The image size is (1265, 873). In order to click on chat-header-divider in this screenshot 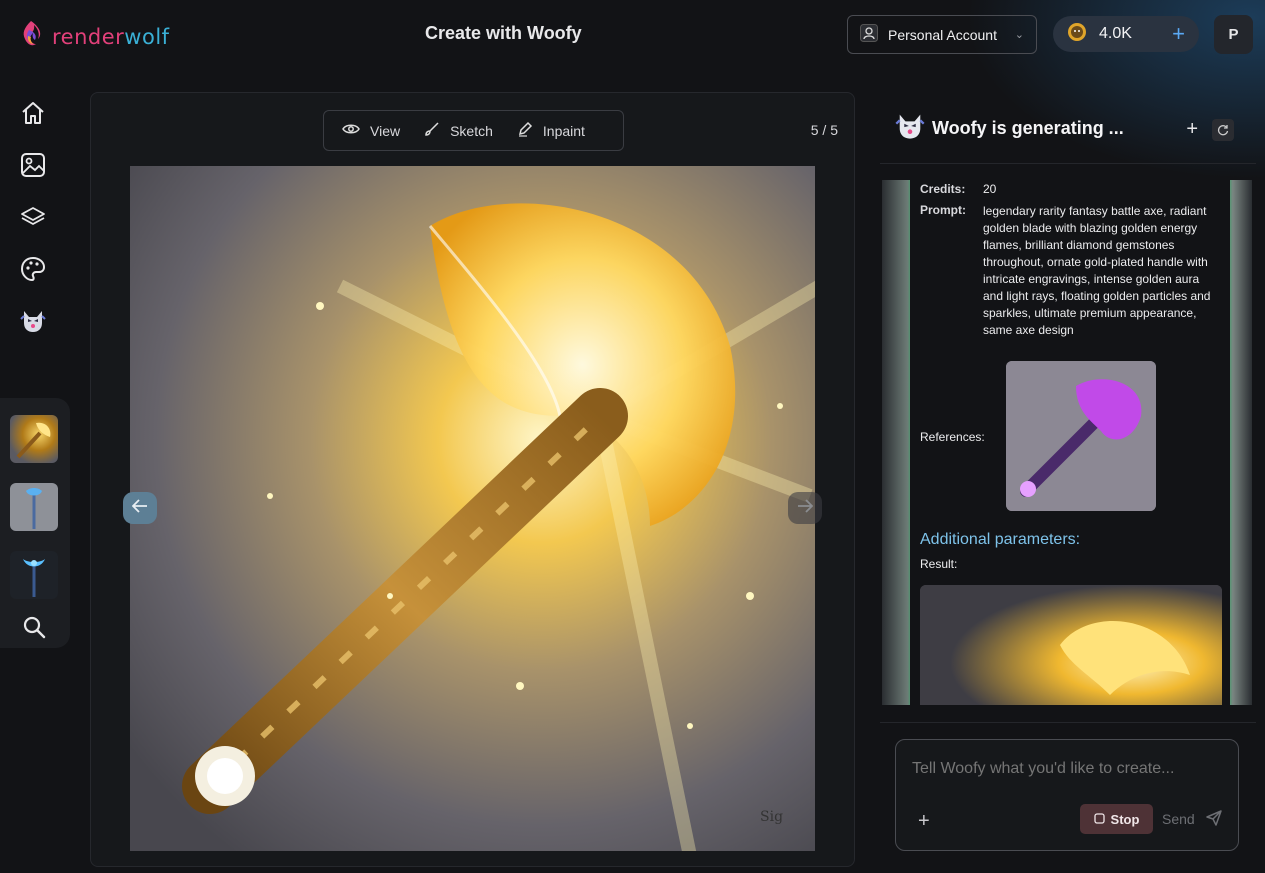, I will do `click(1068, 163)`.